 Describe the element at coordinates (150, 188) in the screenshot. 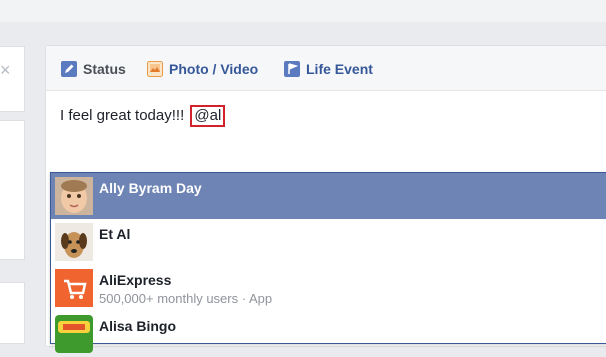

I see `suggestion-name: Ally Byram Day` at that location.